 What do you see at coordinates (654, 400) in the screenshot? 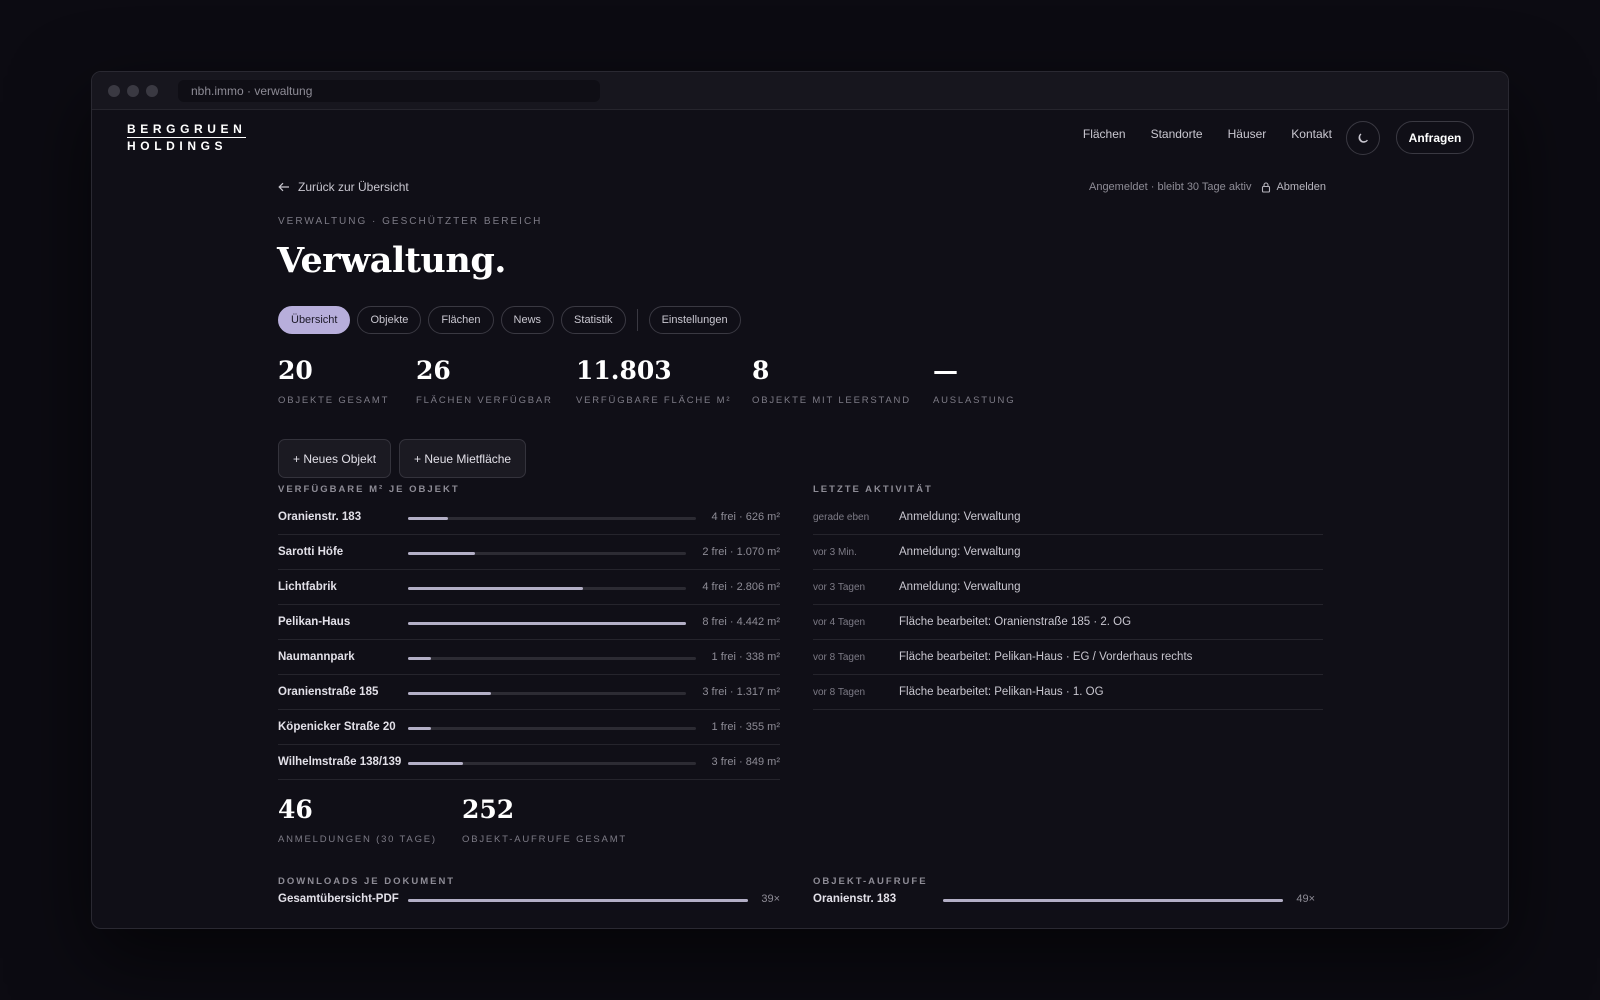
I see `stat-label: VERFÜGBARE FLÄCHE M²` at bounding box center [654, 400].